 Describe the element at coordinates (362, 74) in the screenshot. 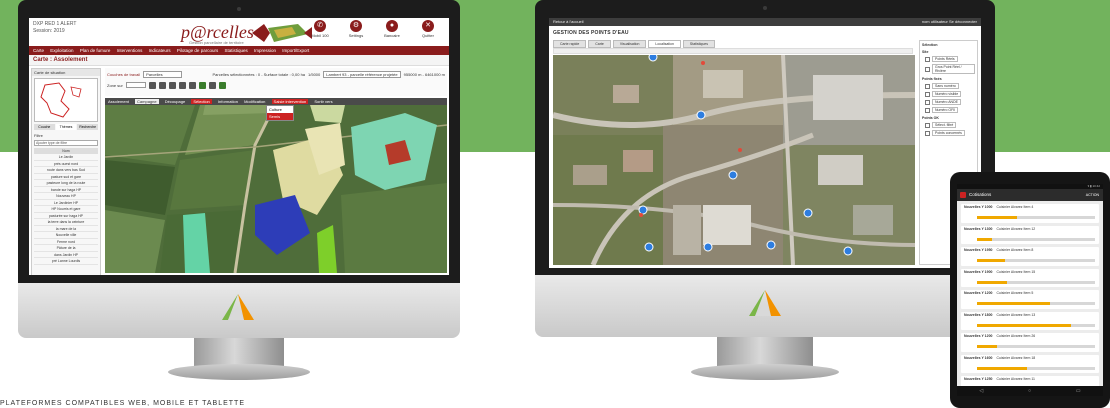

I see `projection-select: Lambert 93 - parcelle référence projetée` at that location.